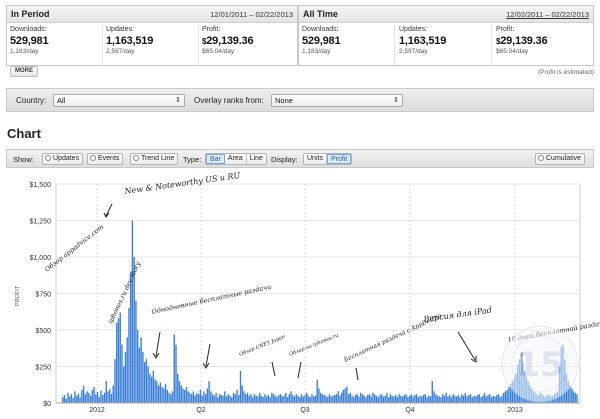  I want to click on display-label: Display:, so click(284, 159).